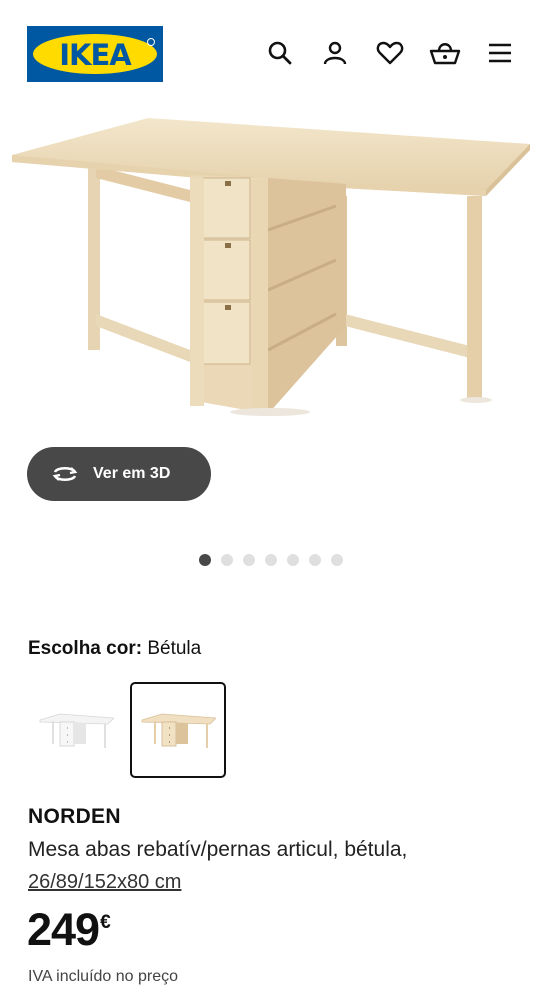 This screenshot has height=999, width=542. I want to click on view-in-3d-button: Ver em 3D, so click(119, 474).